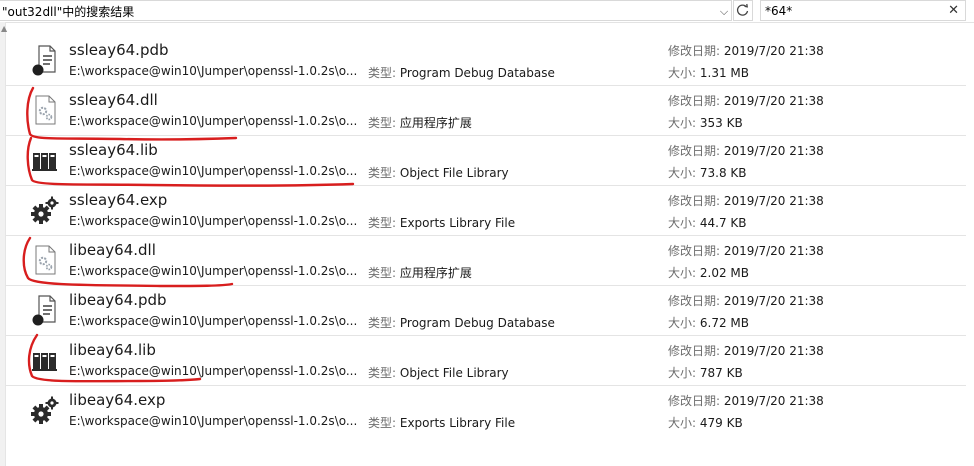  Describe the element at coordinates (366, 10) in the screenshot. I see `address-bar: "out32dll"中的搜索结果 ⌵` at that location.